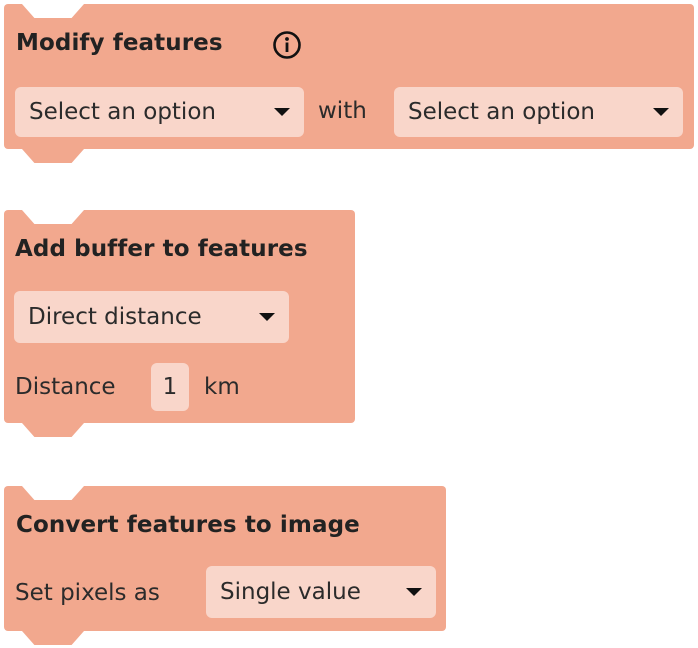  What do you see at coordinates (342, 111) in the screenshot?
I see `with-label: with` at bounding box center [342, 111].